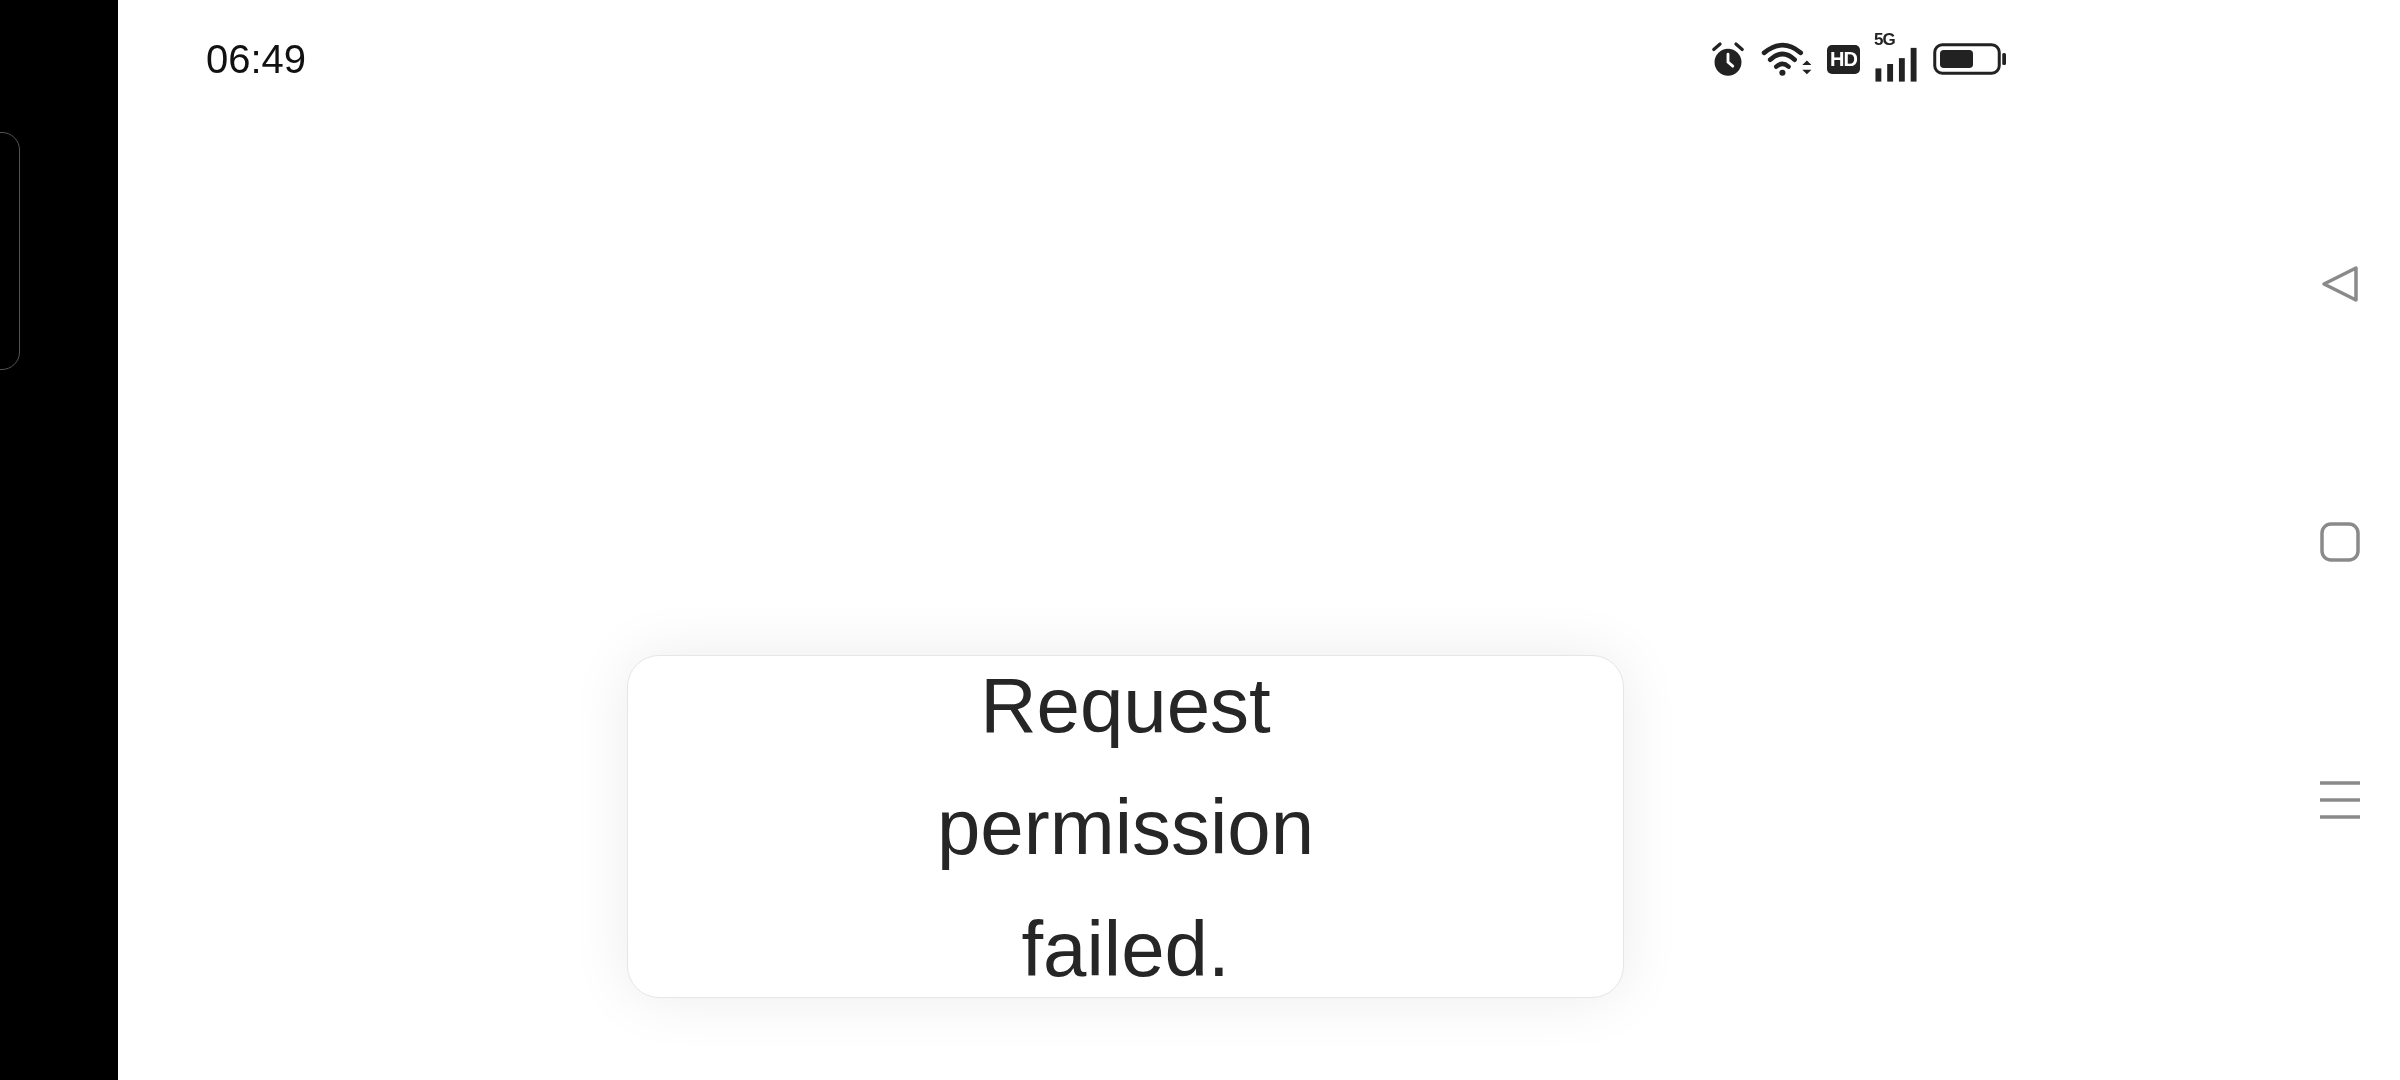 This screenshot has height=1080, width=2400. I want to click on toast-message: Request permission failed., so click(1125, 826).